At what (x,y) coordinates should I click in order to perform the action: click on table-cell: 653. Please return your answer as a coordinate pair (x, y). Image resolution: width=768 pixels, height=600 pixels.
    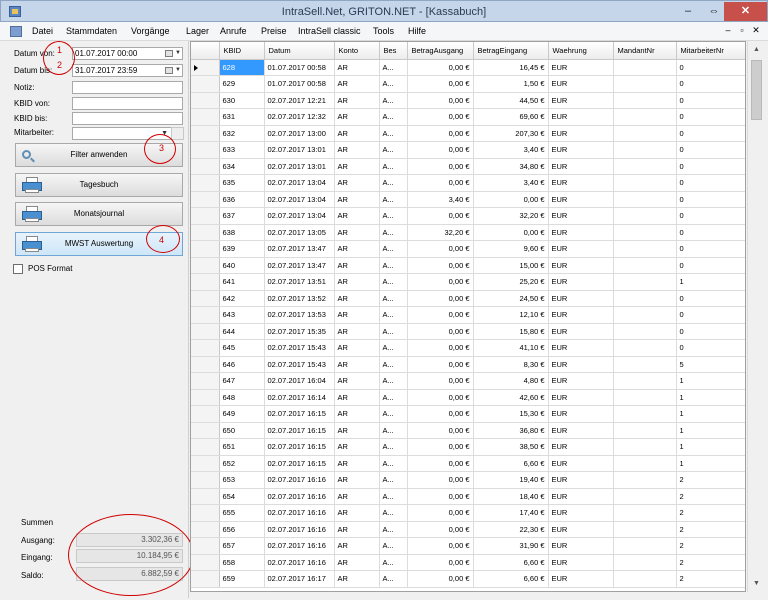
    Looking at the image, I should click on (242, 480).